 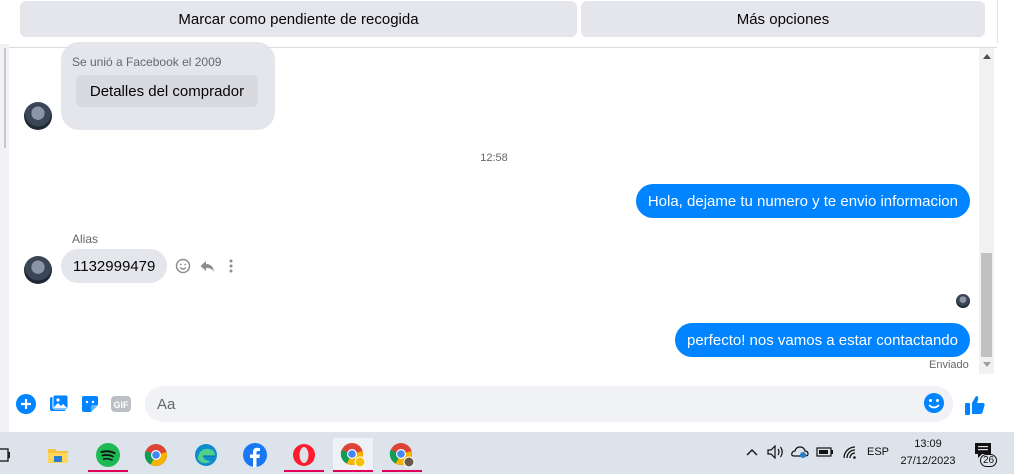 I want to click on clock-time: 13:09, so click(x=928, y=444).